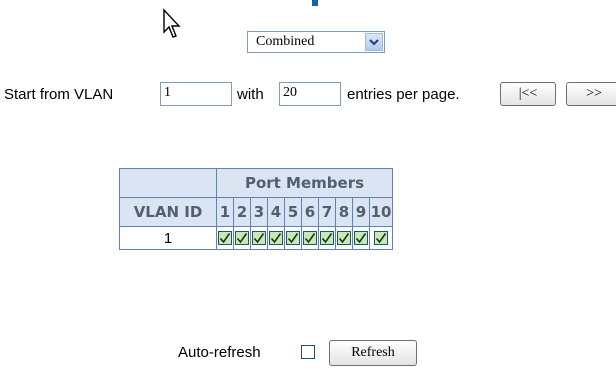 This screenshot has height=373, width=616. I want to click on port-header-3: 3, so click(259, 212).